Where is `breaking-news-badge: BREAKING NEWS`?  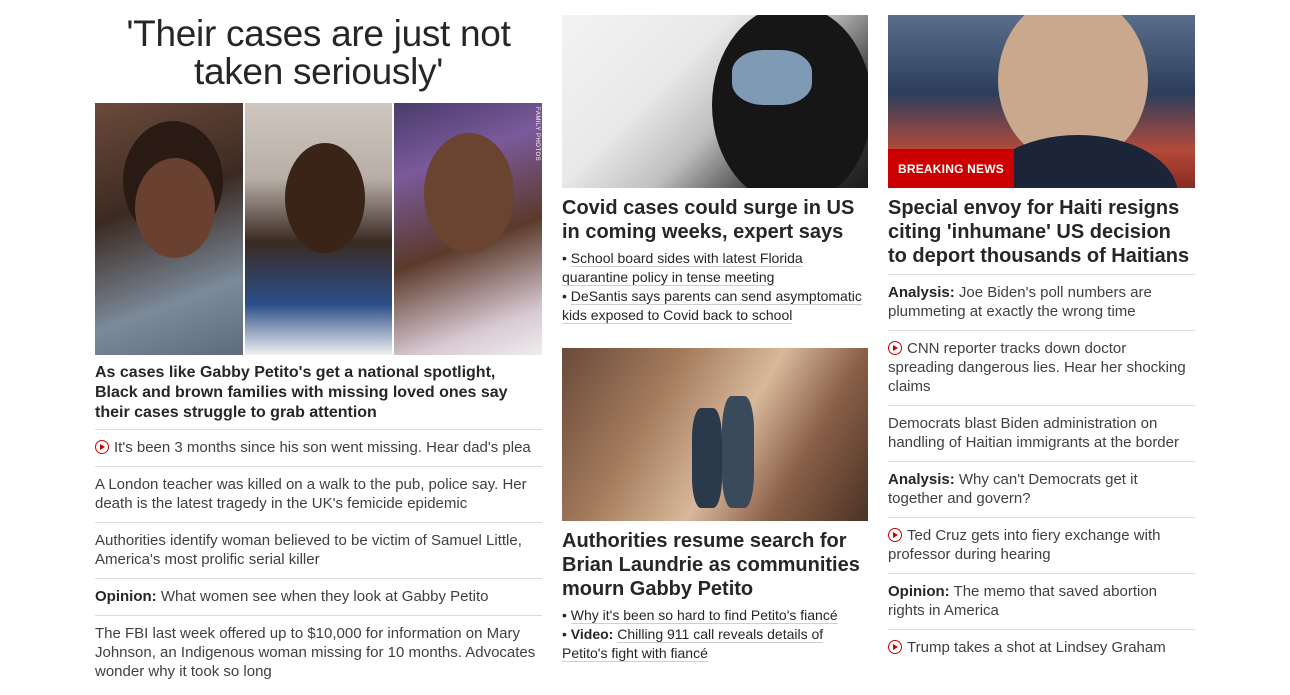
breaking-news-badge: BREAKING NEWS is located at coordinates (951, 168).